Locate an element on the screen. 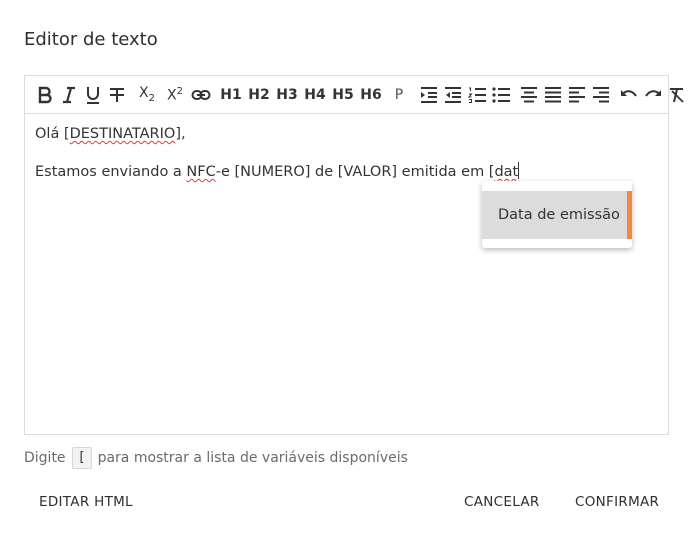  text-caret is located at coordinates (519, 170).